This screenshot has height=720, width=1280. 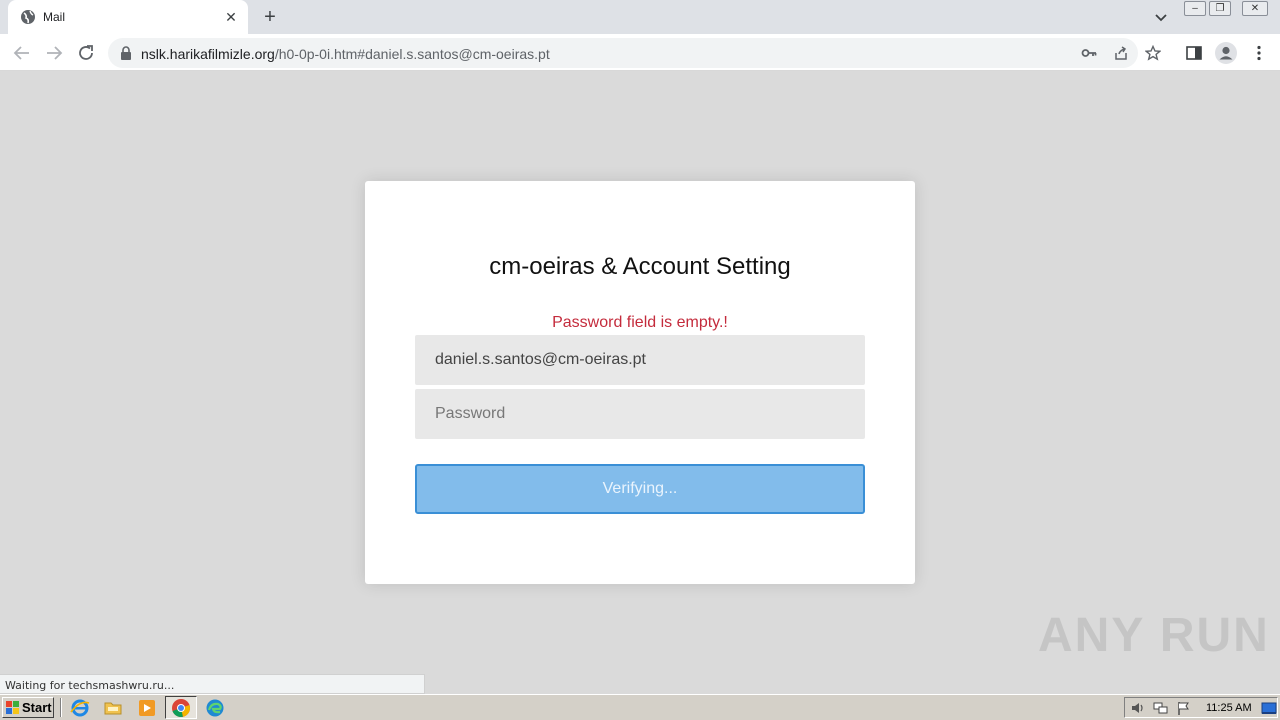 What do you see at coordinates (1220, 8) in the screenshot?
I see `restore-button: ❐` at bounding box center [1220, 8].